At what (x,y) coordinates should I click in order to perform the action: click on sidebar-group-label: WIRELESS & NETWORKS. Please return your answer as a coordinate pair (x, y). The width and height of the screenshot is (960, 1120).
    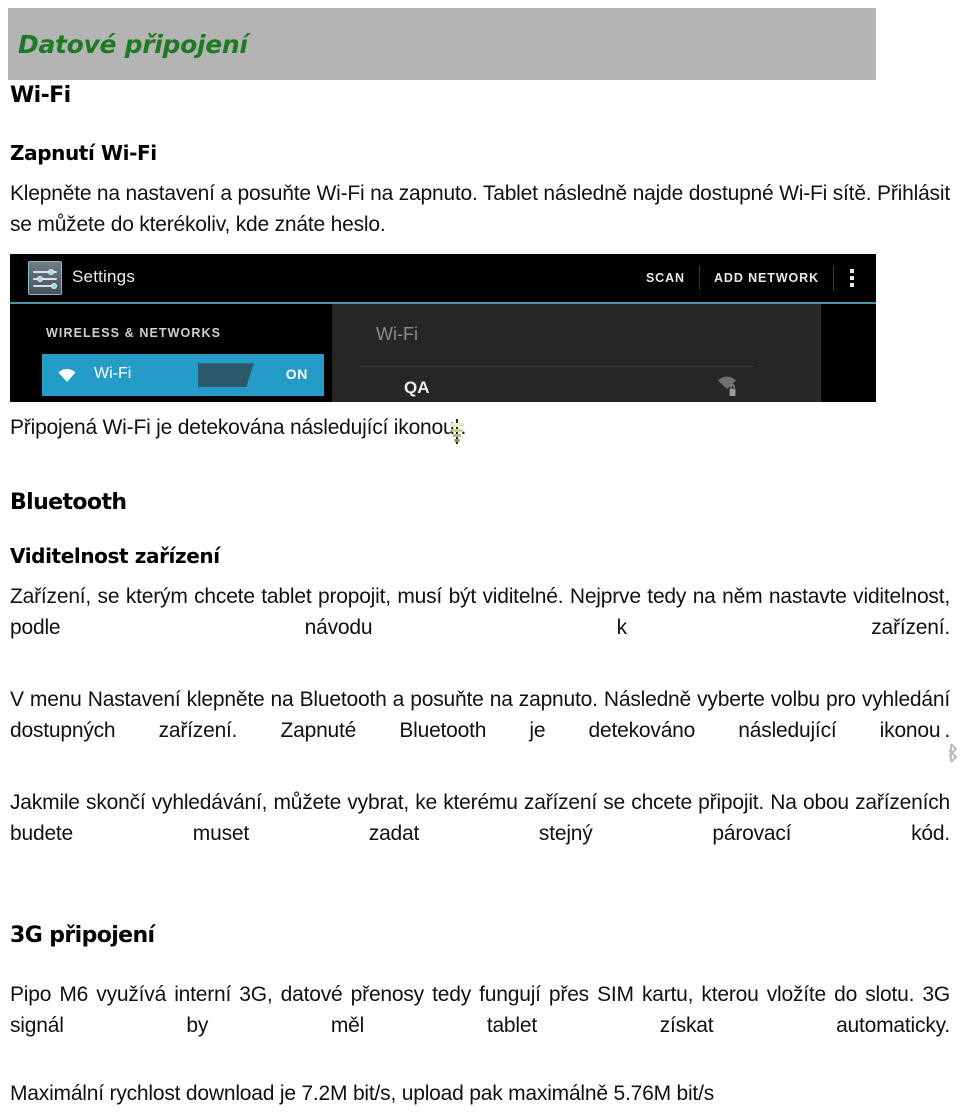
    Looking at the image, I should click on (134, 333).